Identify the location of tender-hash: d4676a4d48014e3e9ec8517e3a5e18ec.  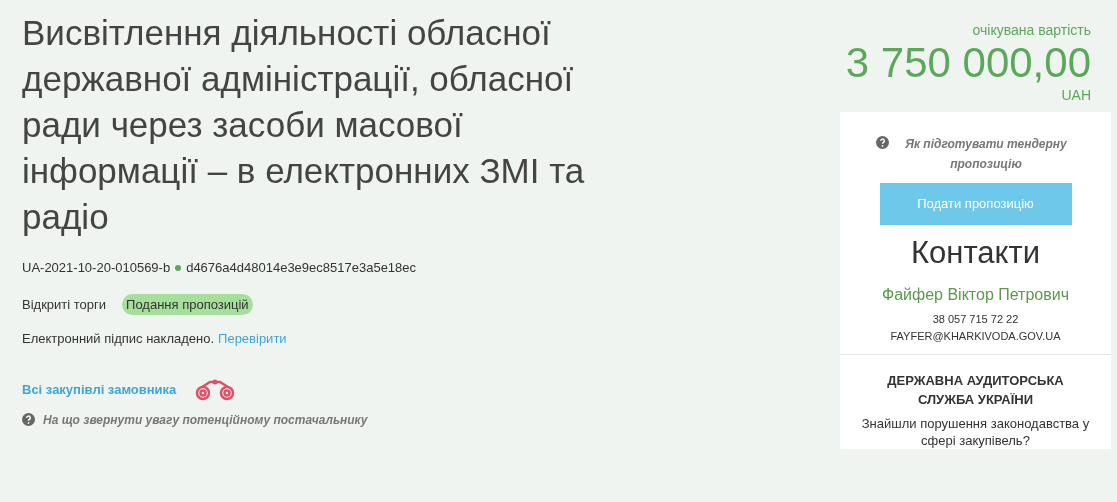
(301, 268).